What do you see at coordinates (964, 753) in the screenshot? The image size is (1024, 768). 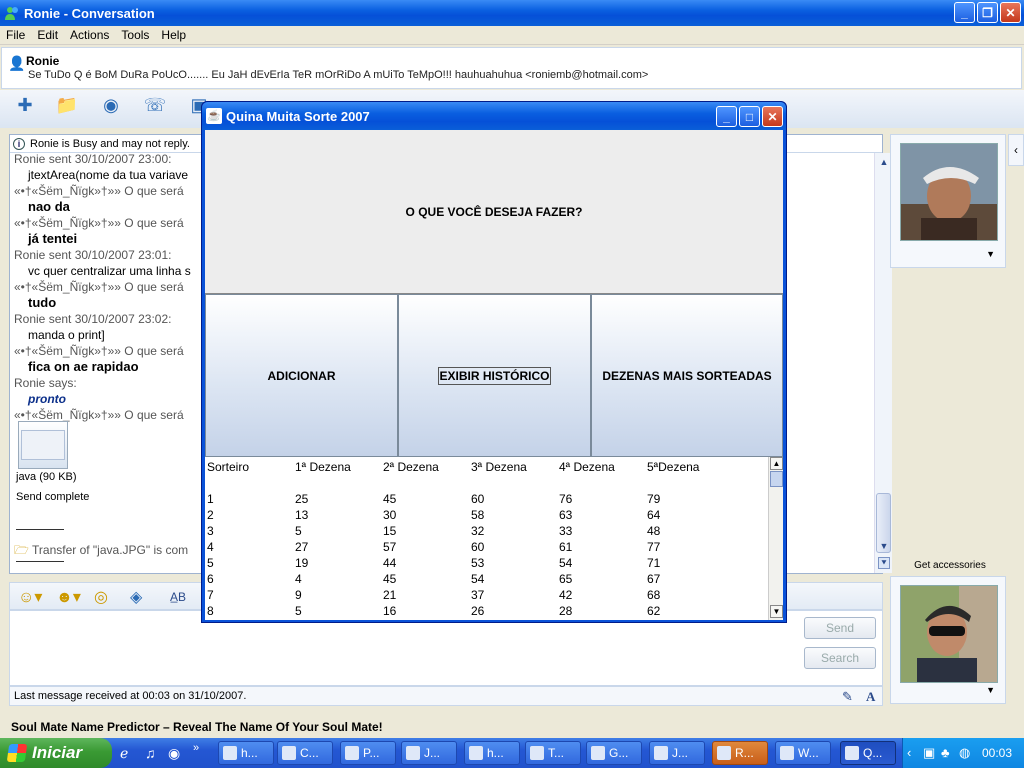 I see `volume-icon: ◍` at bounding box center [964, 753].